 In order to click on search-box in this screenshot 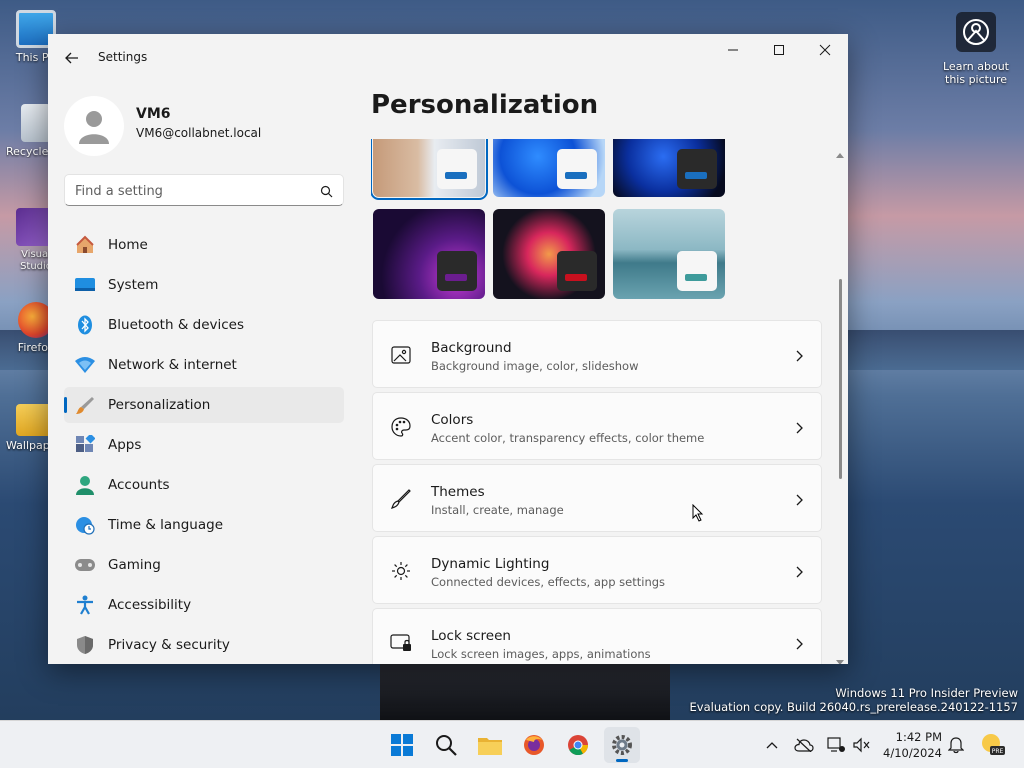, I will do `click(204, 190)`.